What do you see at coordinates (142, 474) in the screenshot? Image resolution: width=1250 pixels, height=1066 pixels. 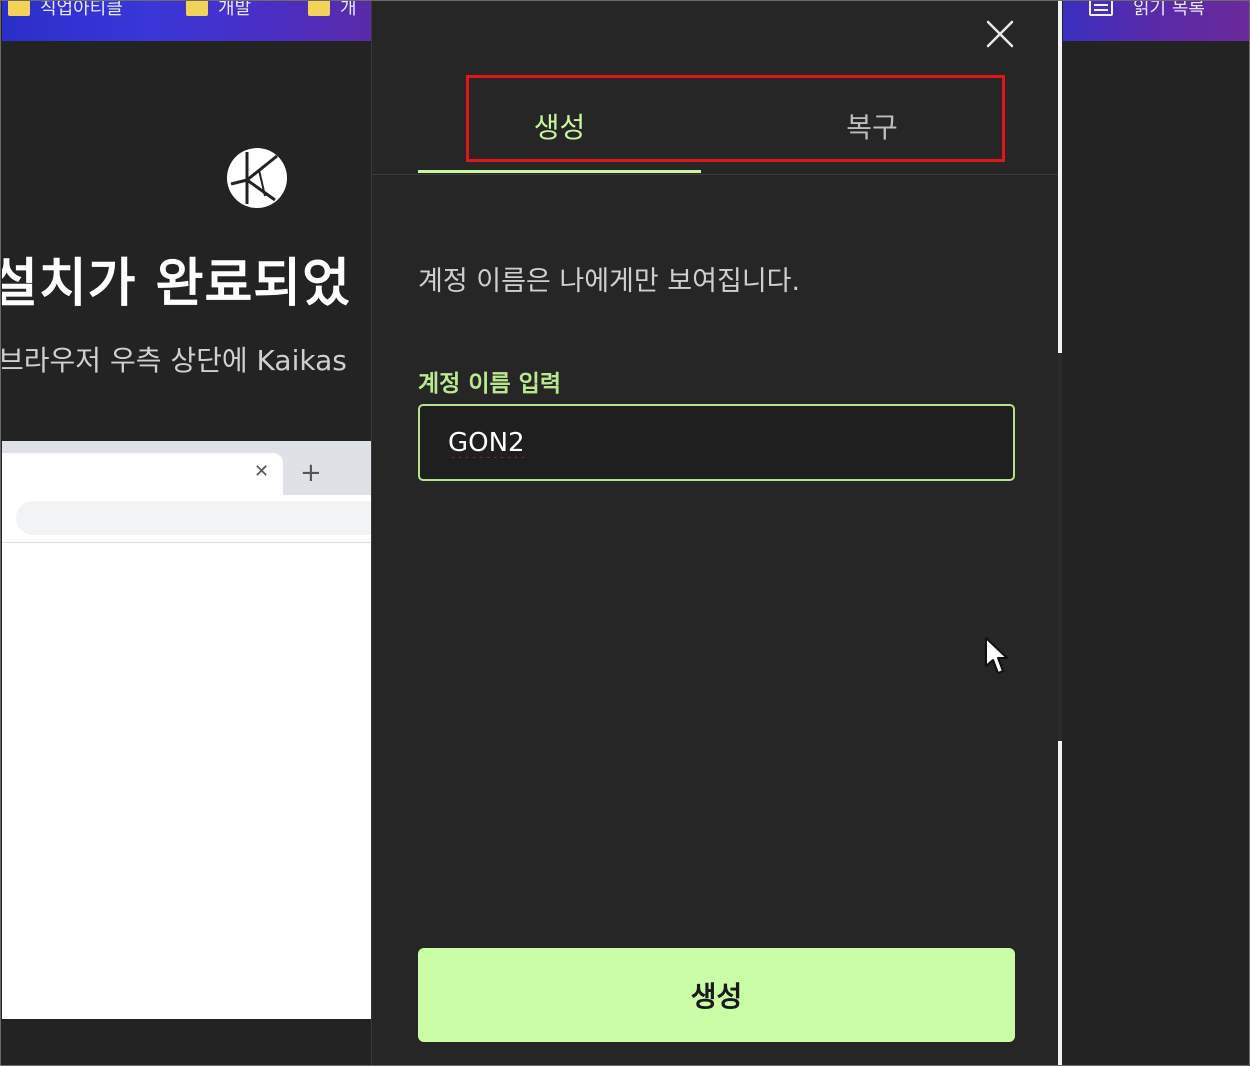 I see `illustration-tab` at bounding box center [142, 474].